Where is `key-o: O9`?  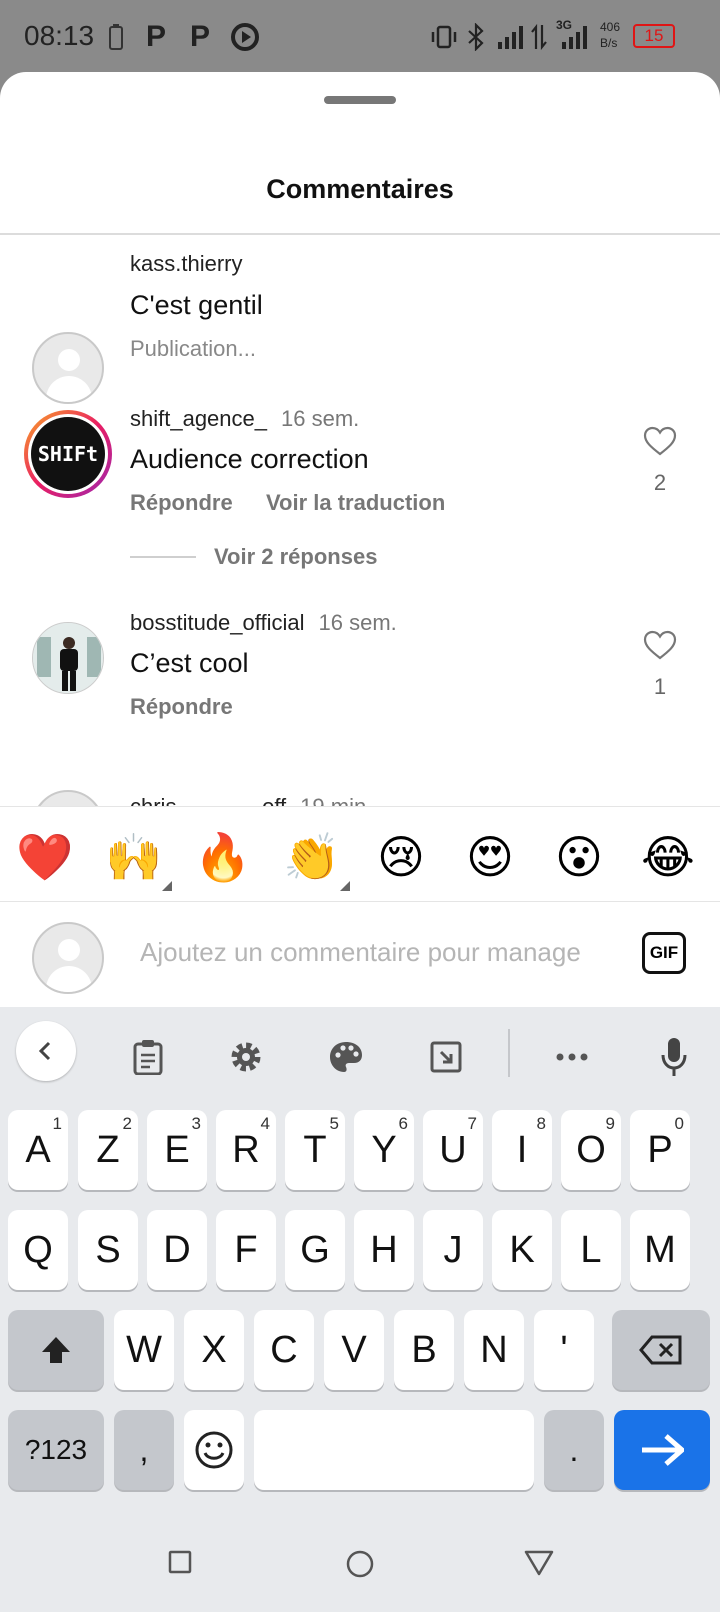
key-o: O9 is located at coordinates (591, 1150).